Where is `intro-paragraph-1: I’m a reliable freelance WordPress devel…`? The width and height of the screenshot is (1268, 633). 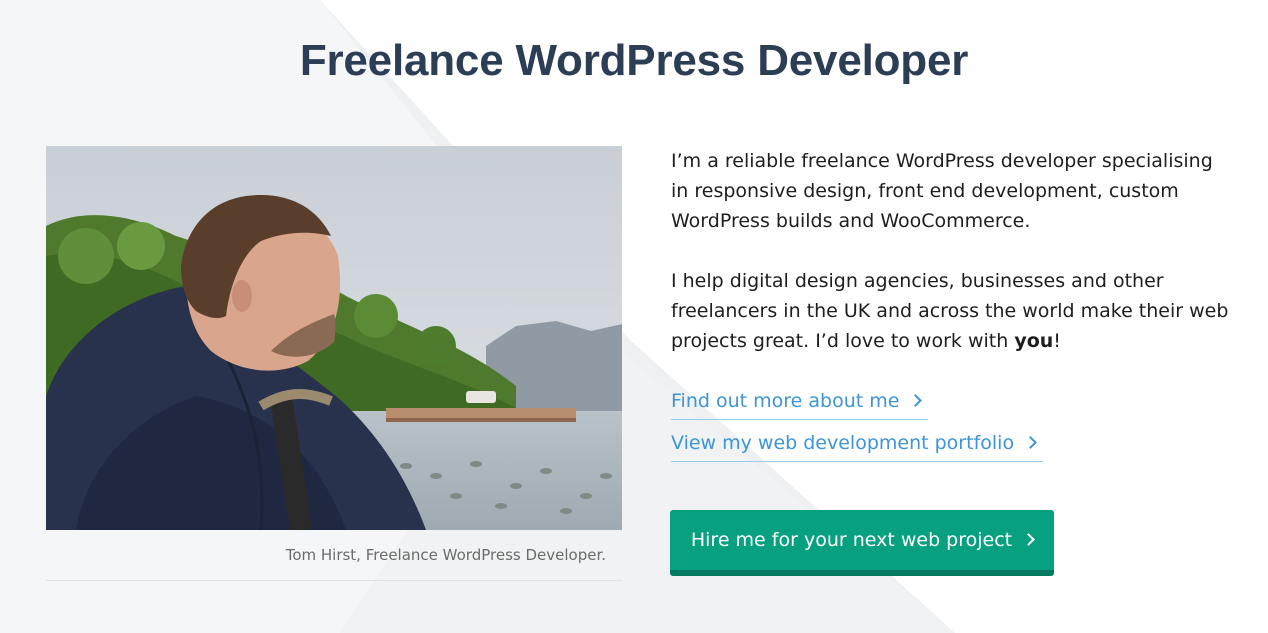
intro-paragraph-1: I’m a reliable freelance WordPress devel… is located at coordinates (942, 191).